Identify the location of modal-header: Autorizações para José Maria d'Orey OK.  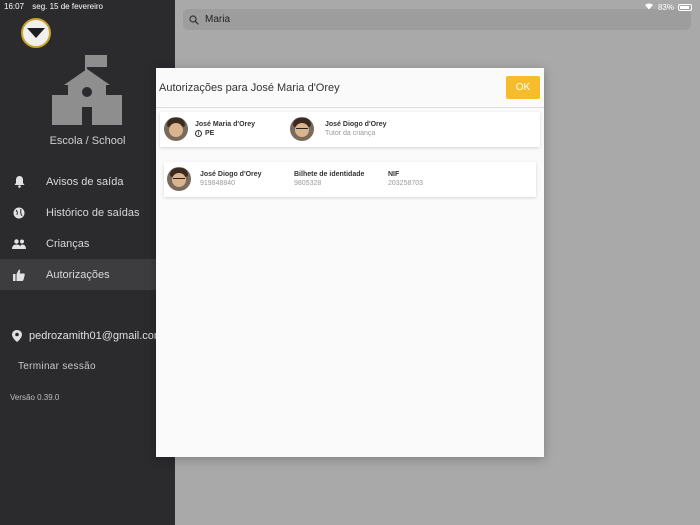
(350, 88).